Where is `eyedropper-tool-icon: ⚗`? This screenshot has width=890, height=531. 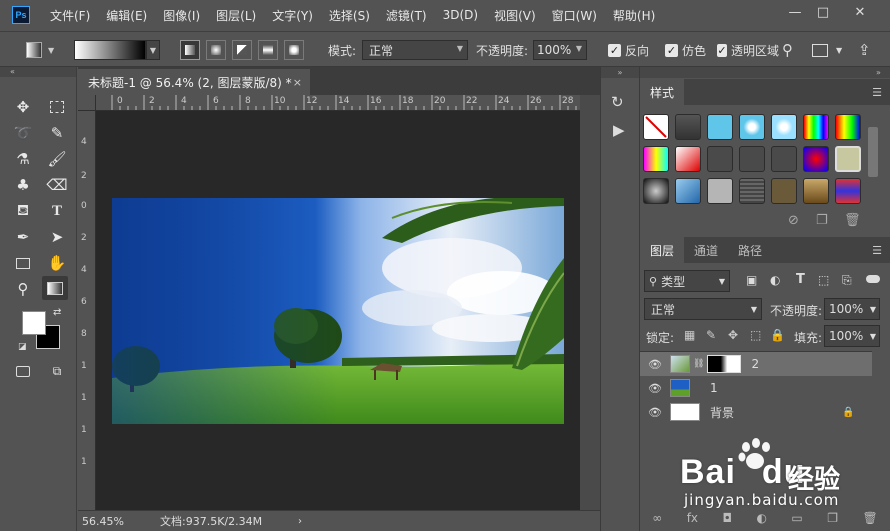
eyedropper-tool-icon: ⚗ is located at coordinates (23, 159).